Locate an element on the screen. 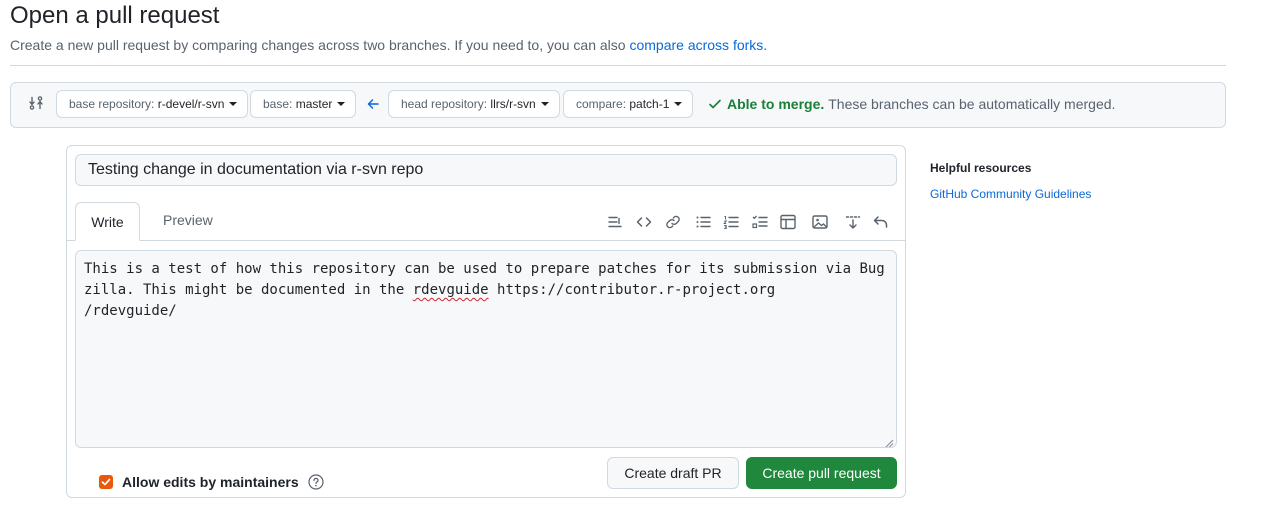 This screenshot has width=1266, height=515. tab-write: Write is located at coordinates (107, 221).